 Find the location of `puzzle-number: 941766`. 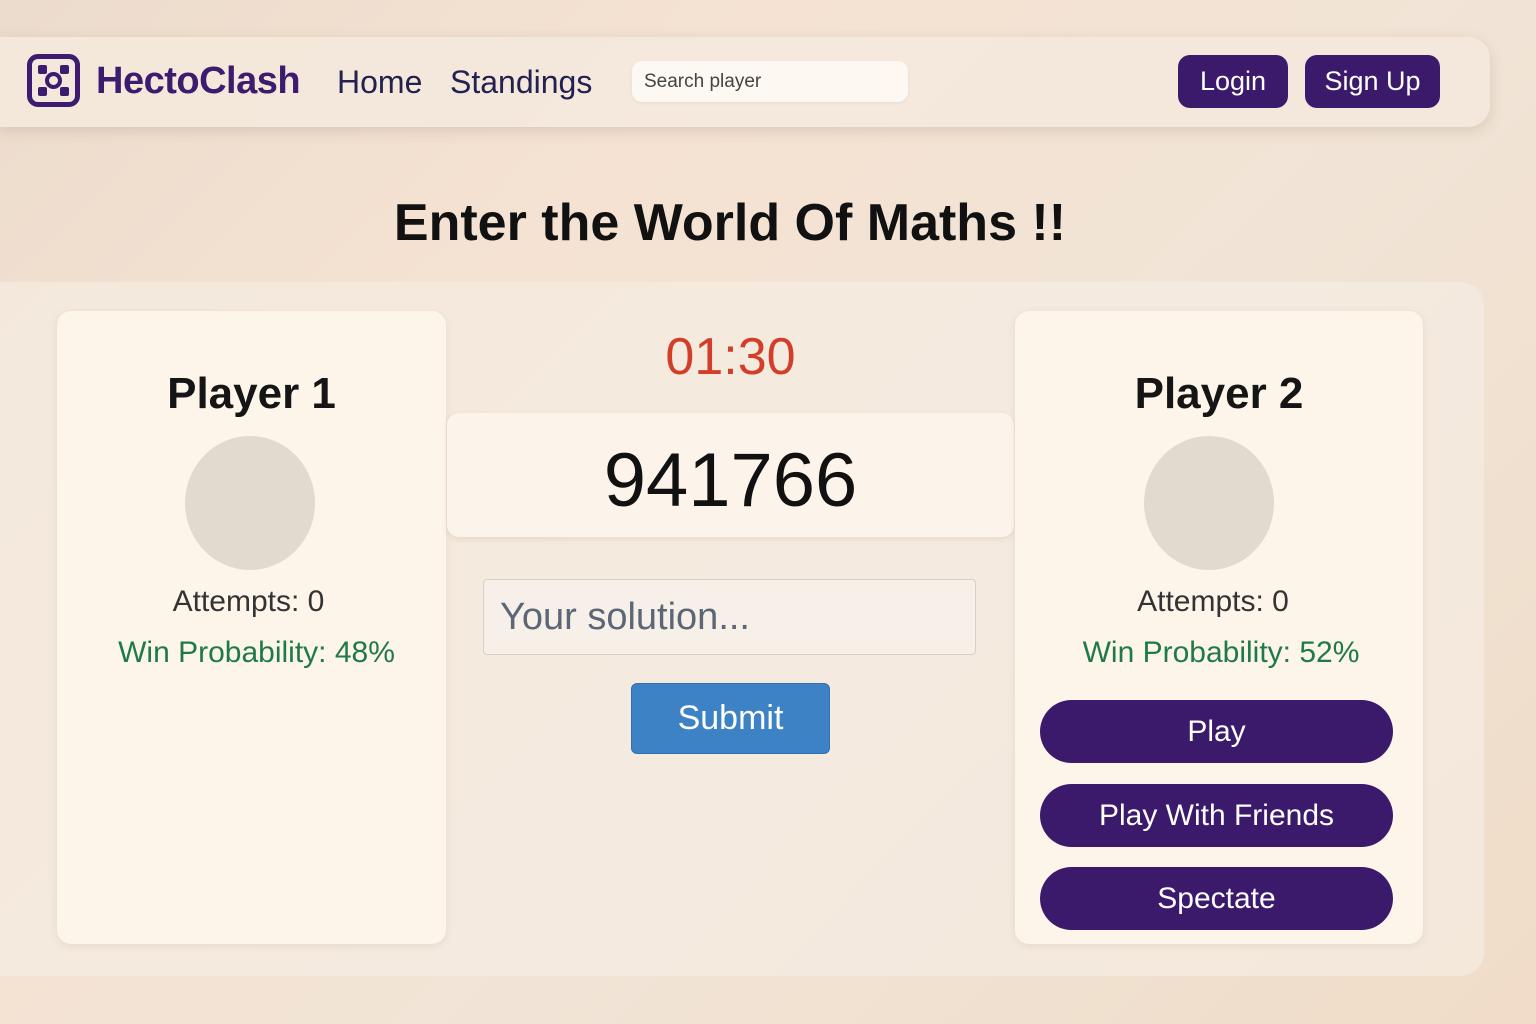

puzzle-number: 941766 is located at coordinates (730, 480).